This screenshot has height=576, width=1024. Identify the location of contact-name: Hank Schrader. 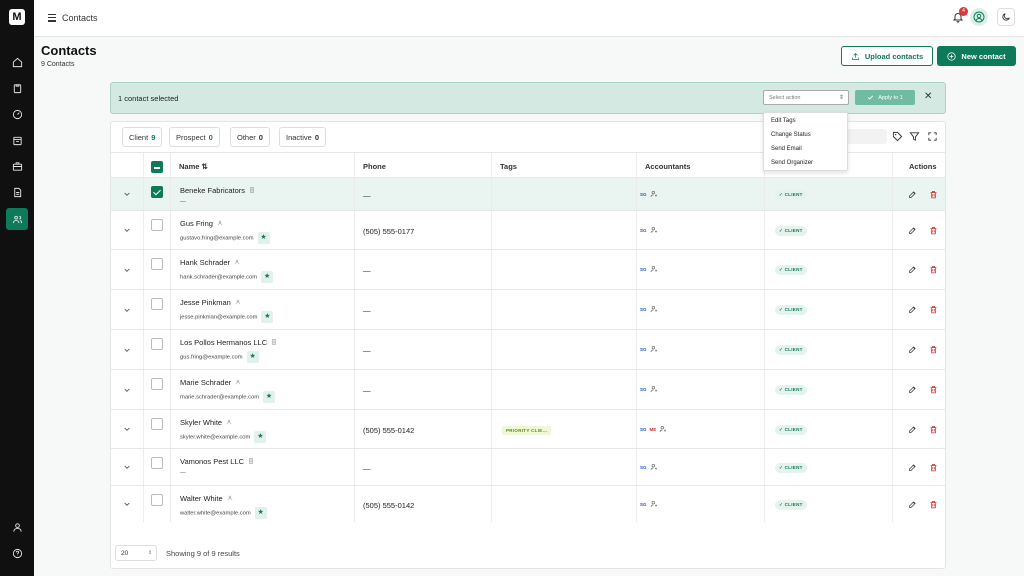
(210, 262).